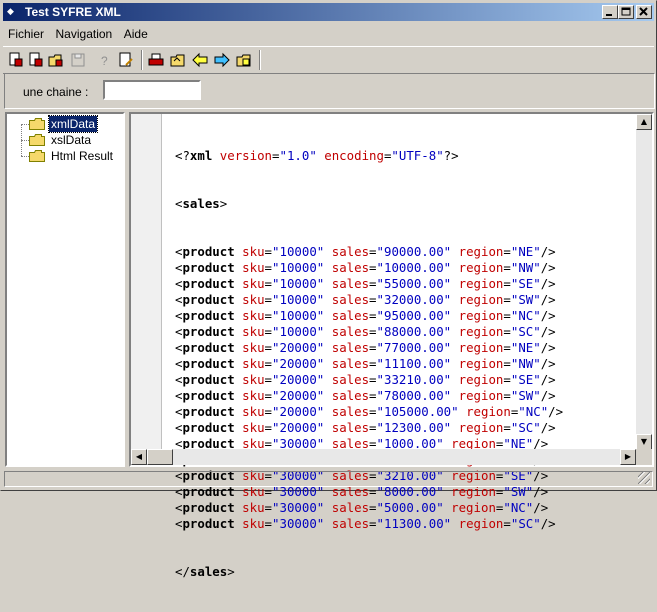 This screenshot has height=612, width=657. I want to click on scroll-corner, so click(644, 457).